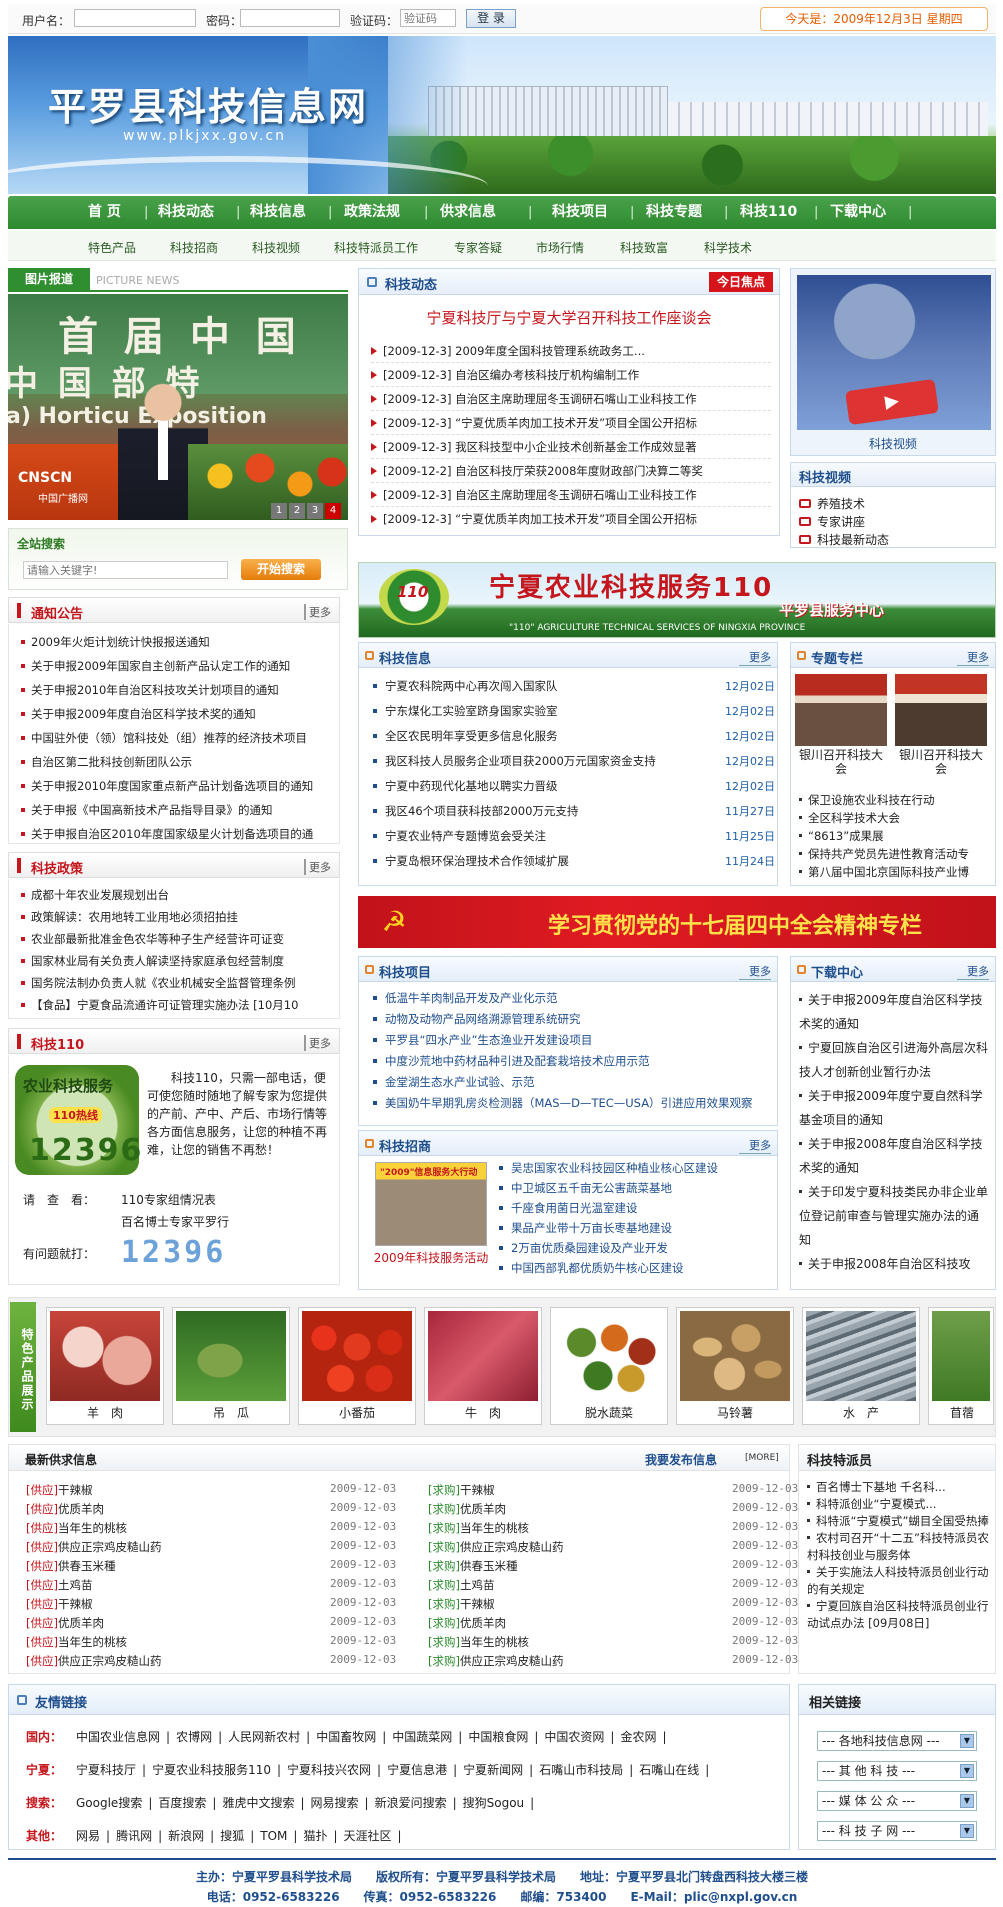  I want to click on friend-link: 天涯社区, so click(368, 1836).